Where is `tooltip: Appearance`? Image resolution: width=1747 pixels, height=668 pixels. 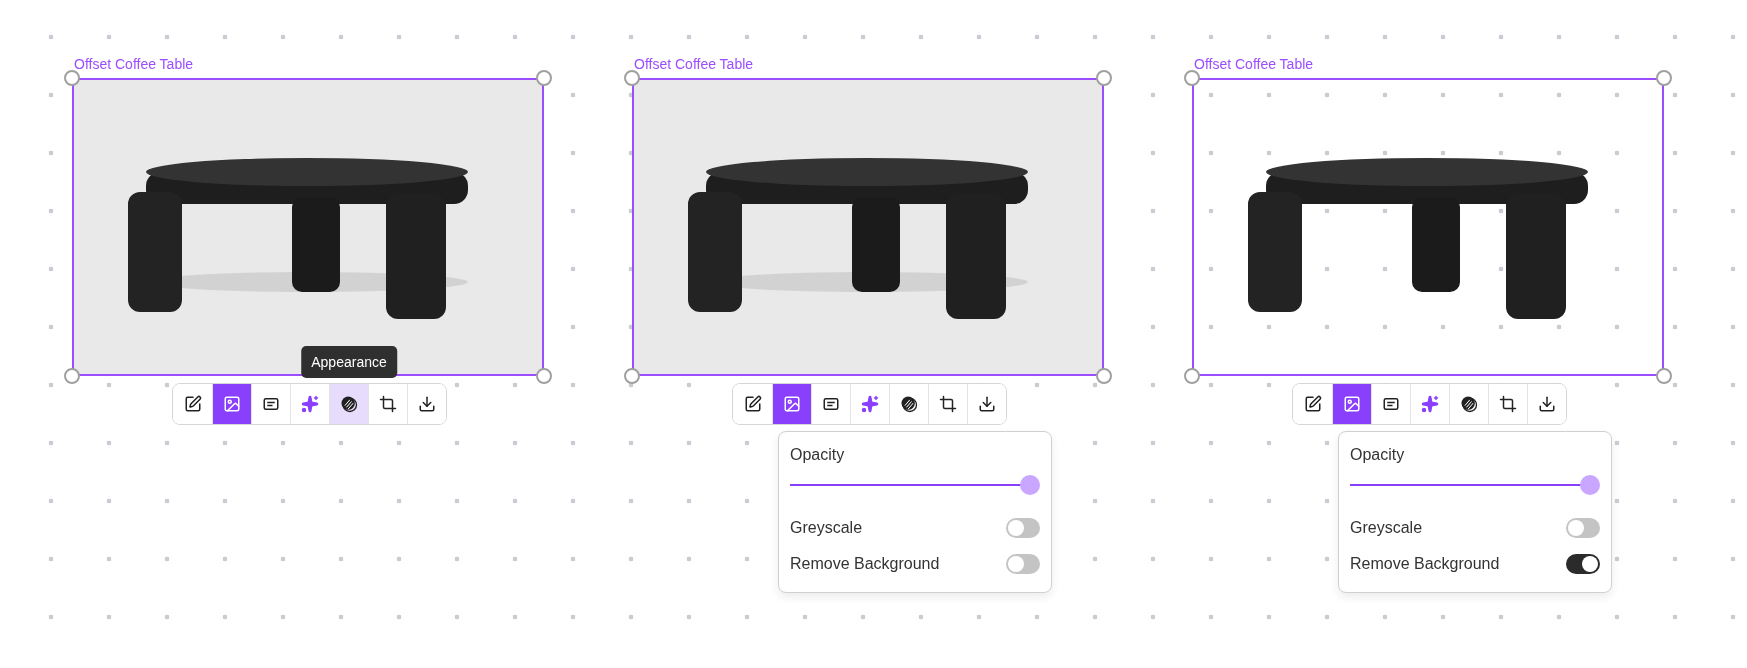 tooltip: Appearance is located at coordinates (349, 362).